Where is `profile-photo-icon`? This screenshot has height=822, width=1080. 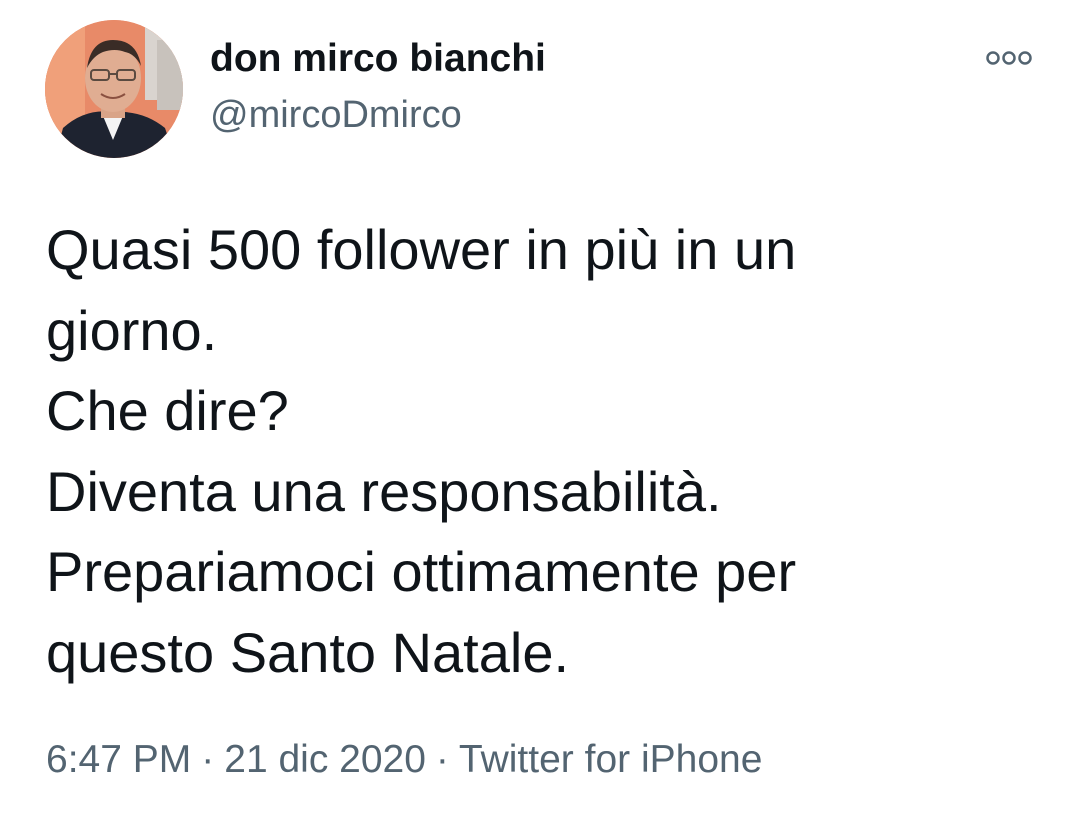
profile-photo-icon is located at coordinates (114, 89).